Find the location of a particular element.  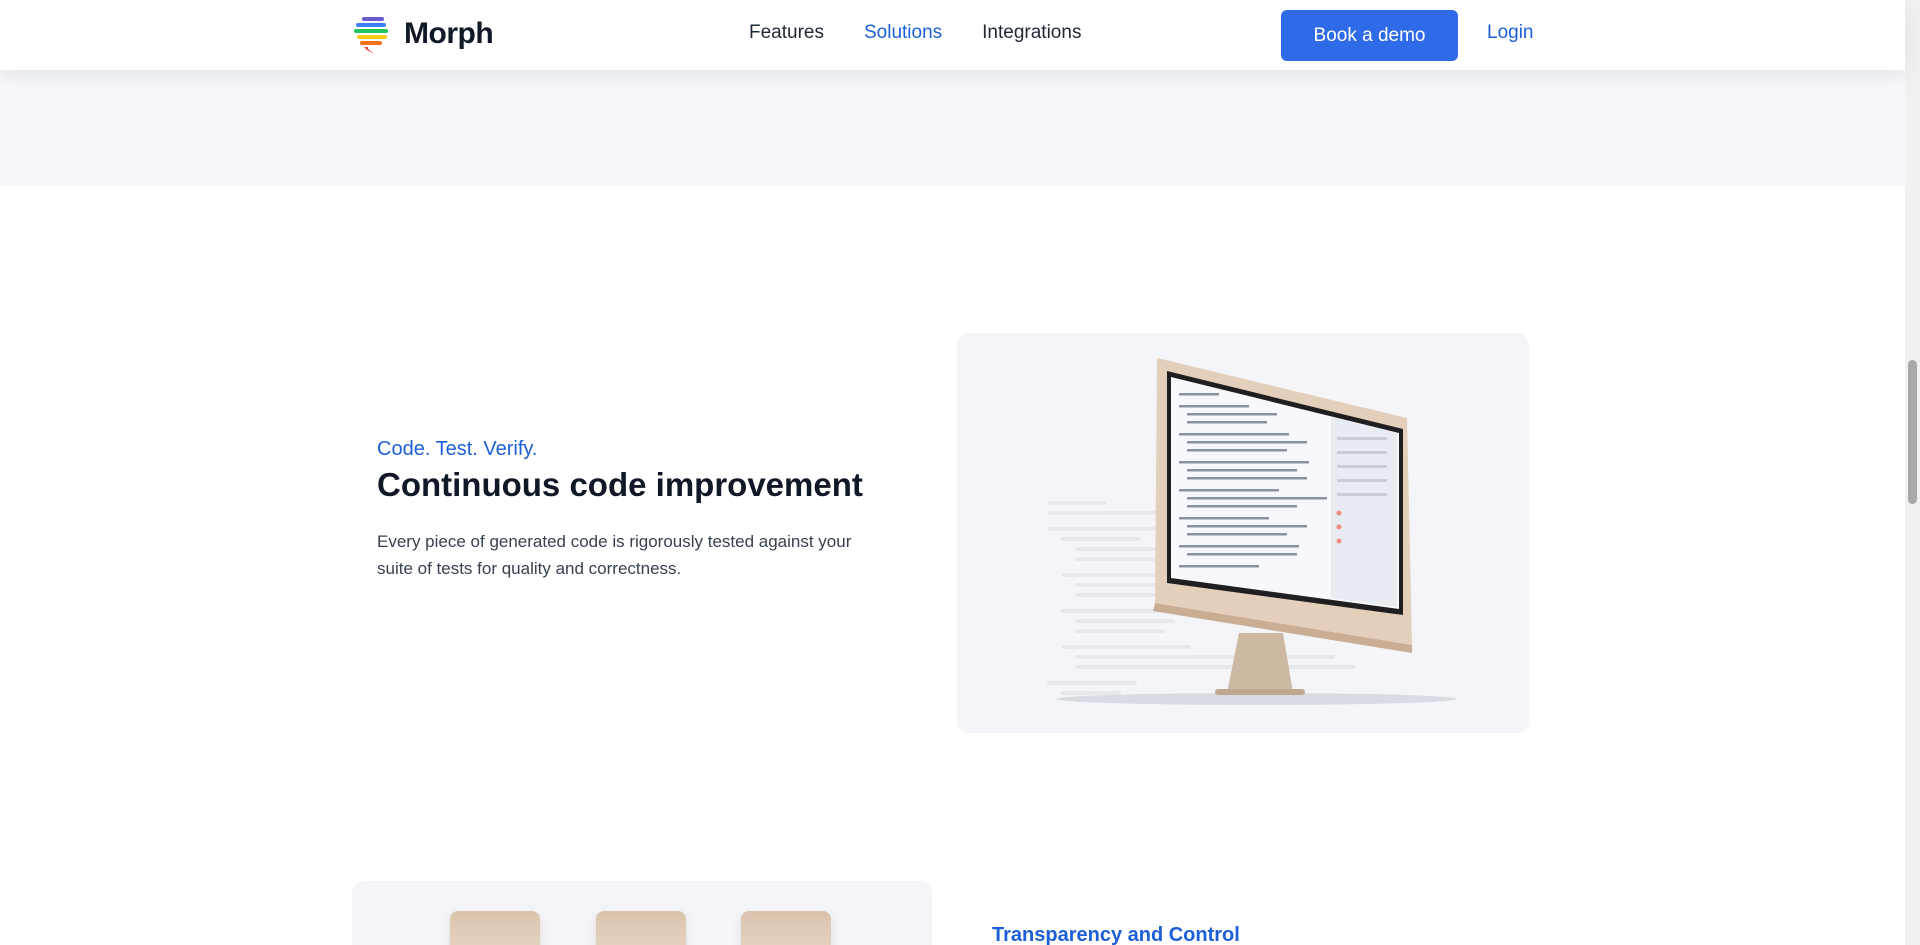

brand-logo: Morph is located at coordinates (423, 34).